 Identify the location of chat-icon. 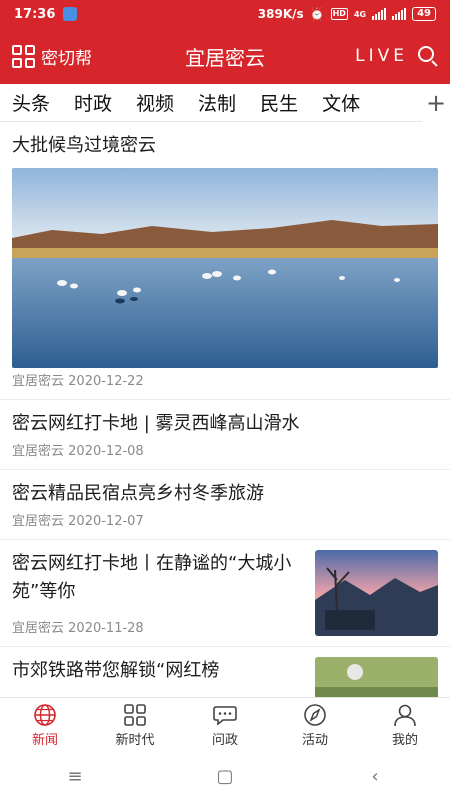
(225, 715).